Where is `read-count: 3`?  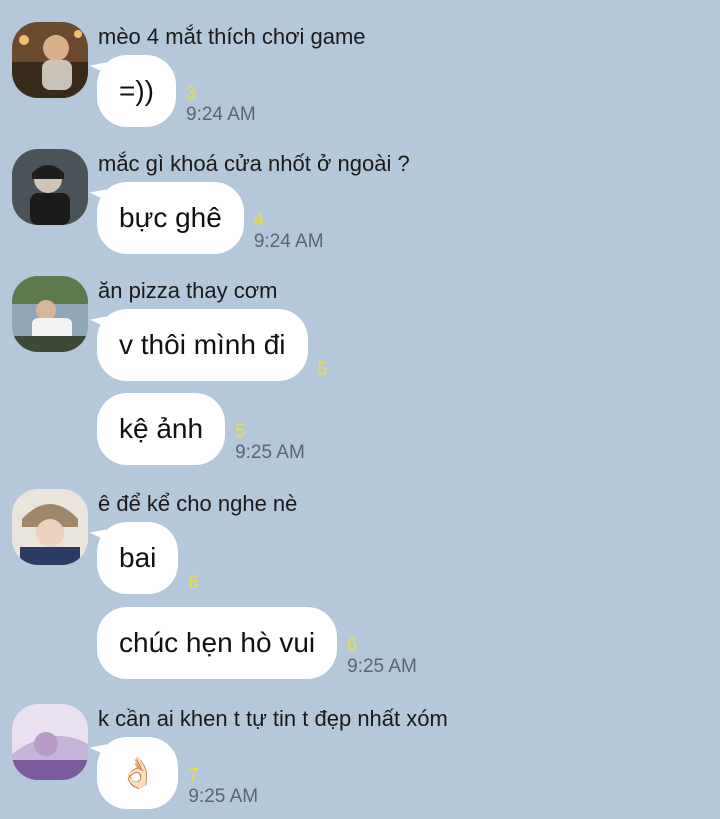
read-count: 3 is located at coordinates (191, 93).